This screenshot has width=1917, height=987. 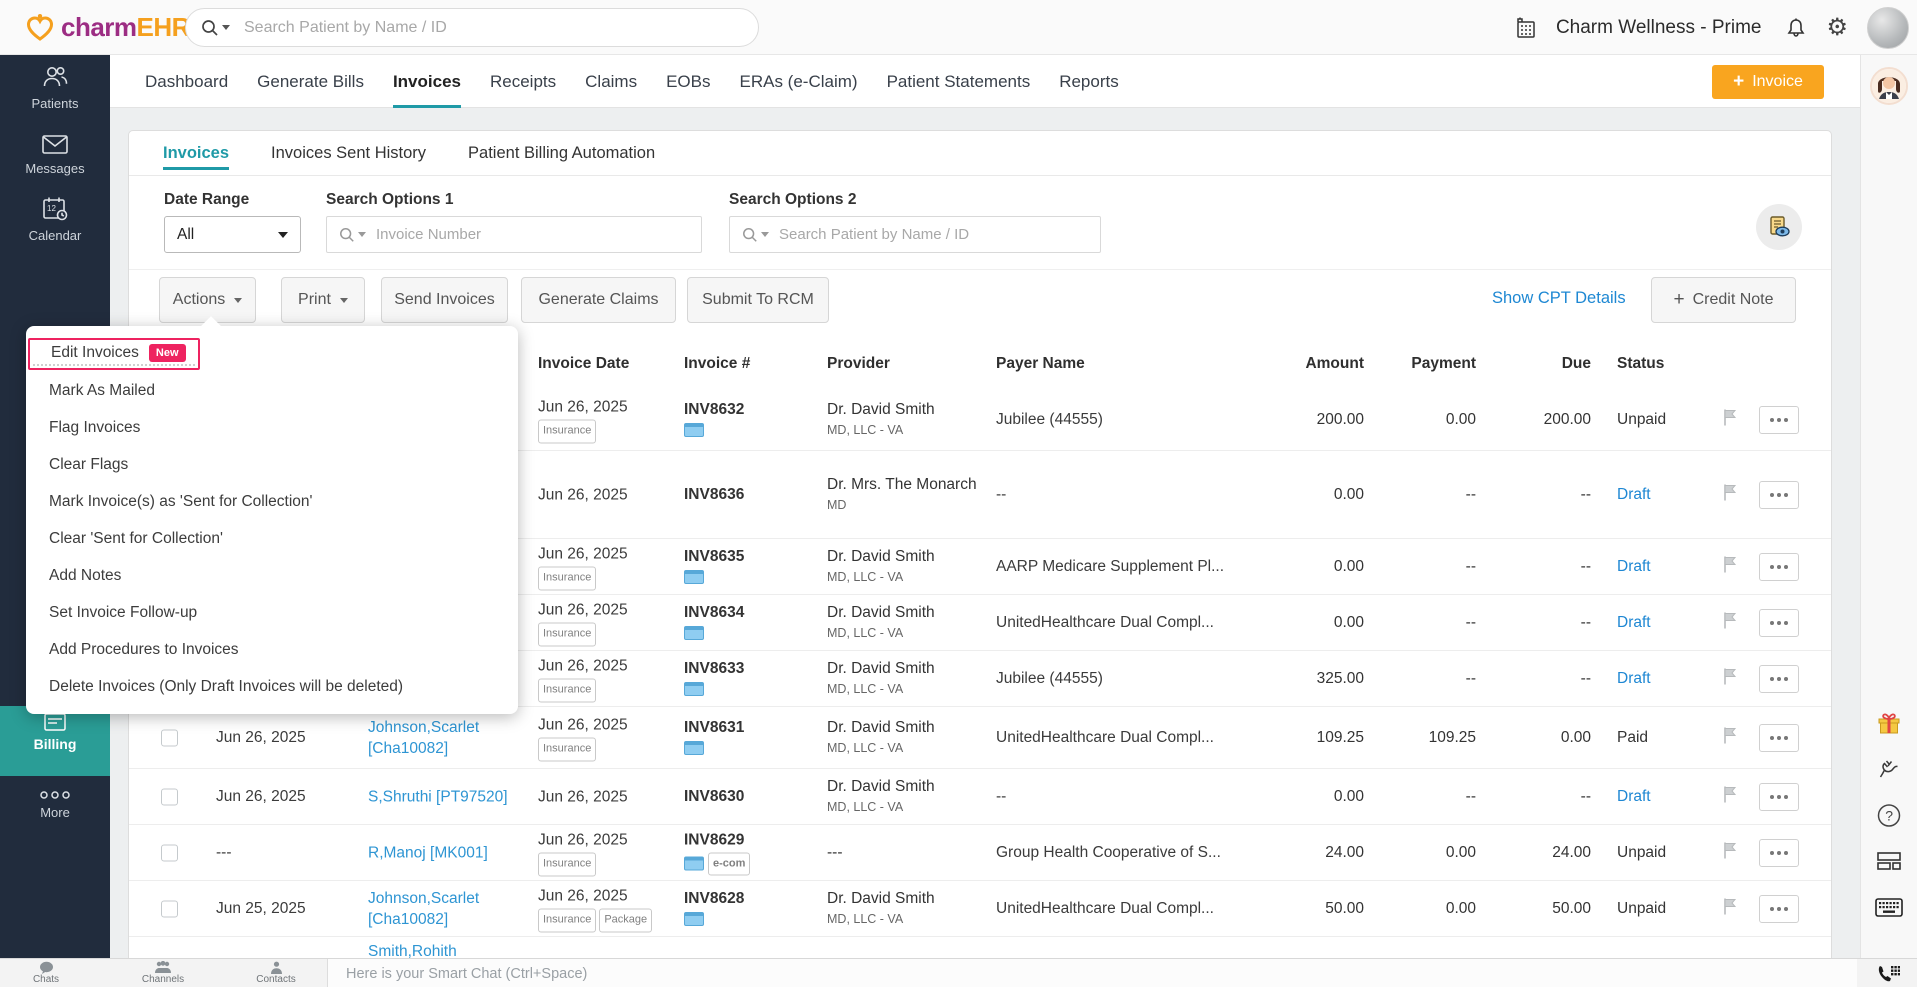 I want to click on nav-tab: Receipts, so click(x=523, y=81).